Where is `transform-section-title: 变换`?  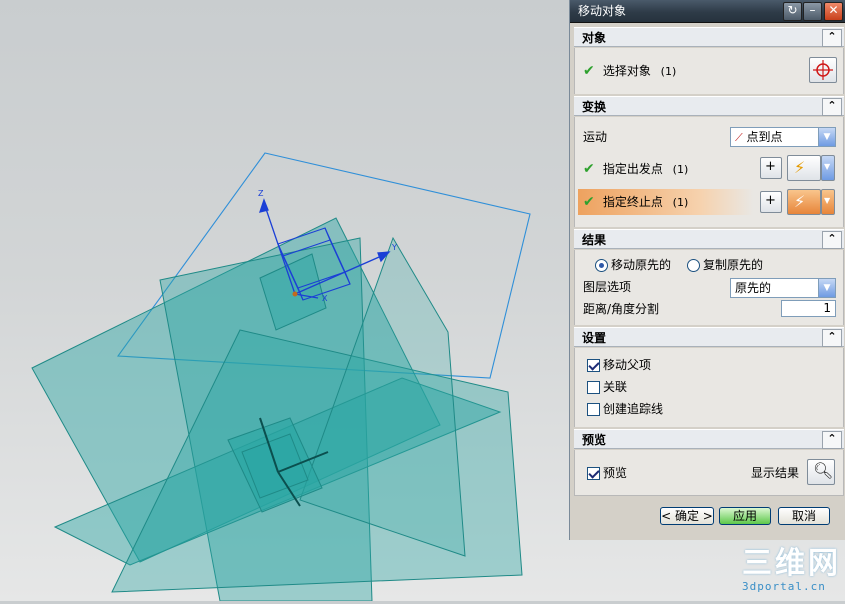 transform-section-title: 变换 is located at coordinates (594, 107).